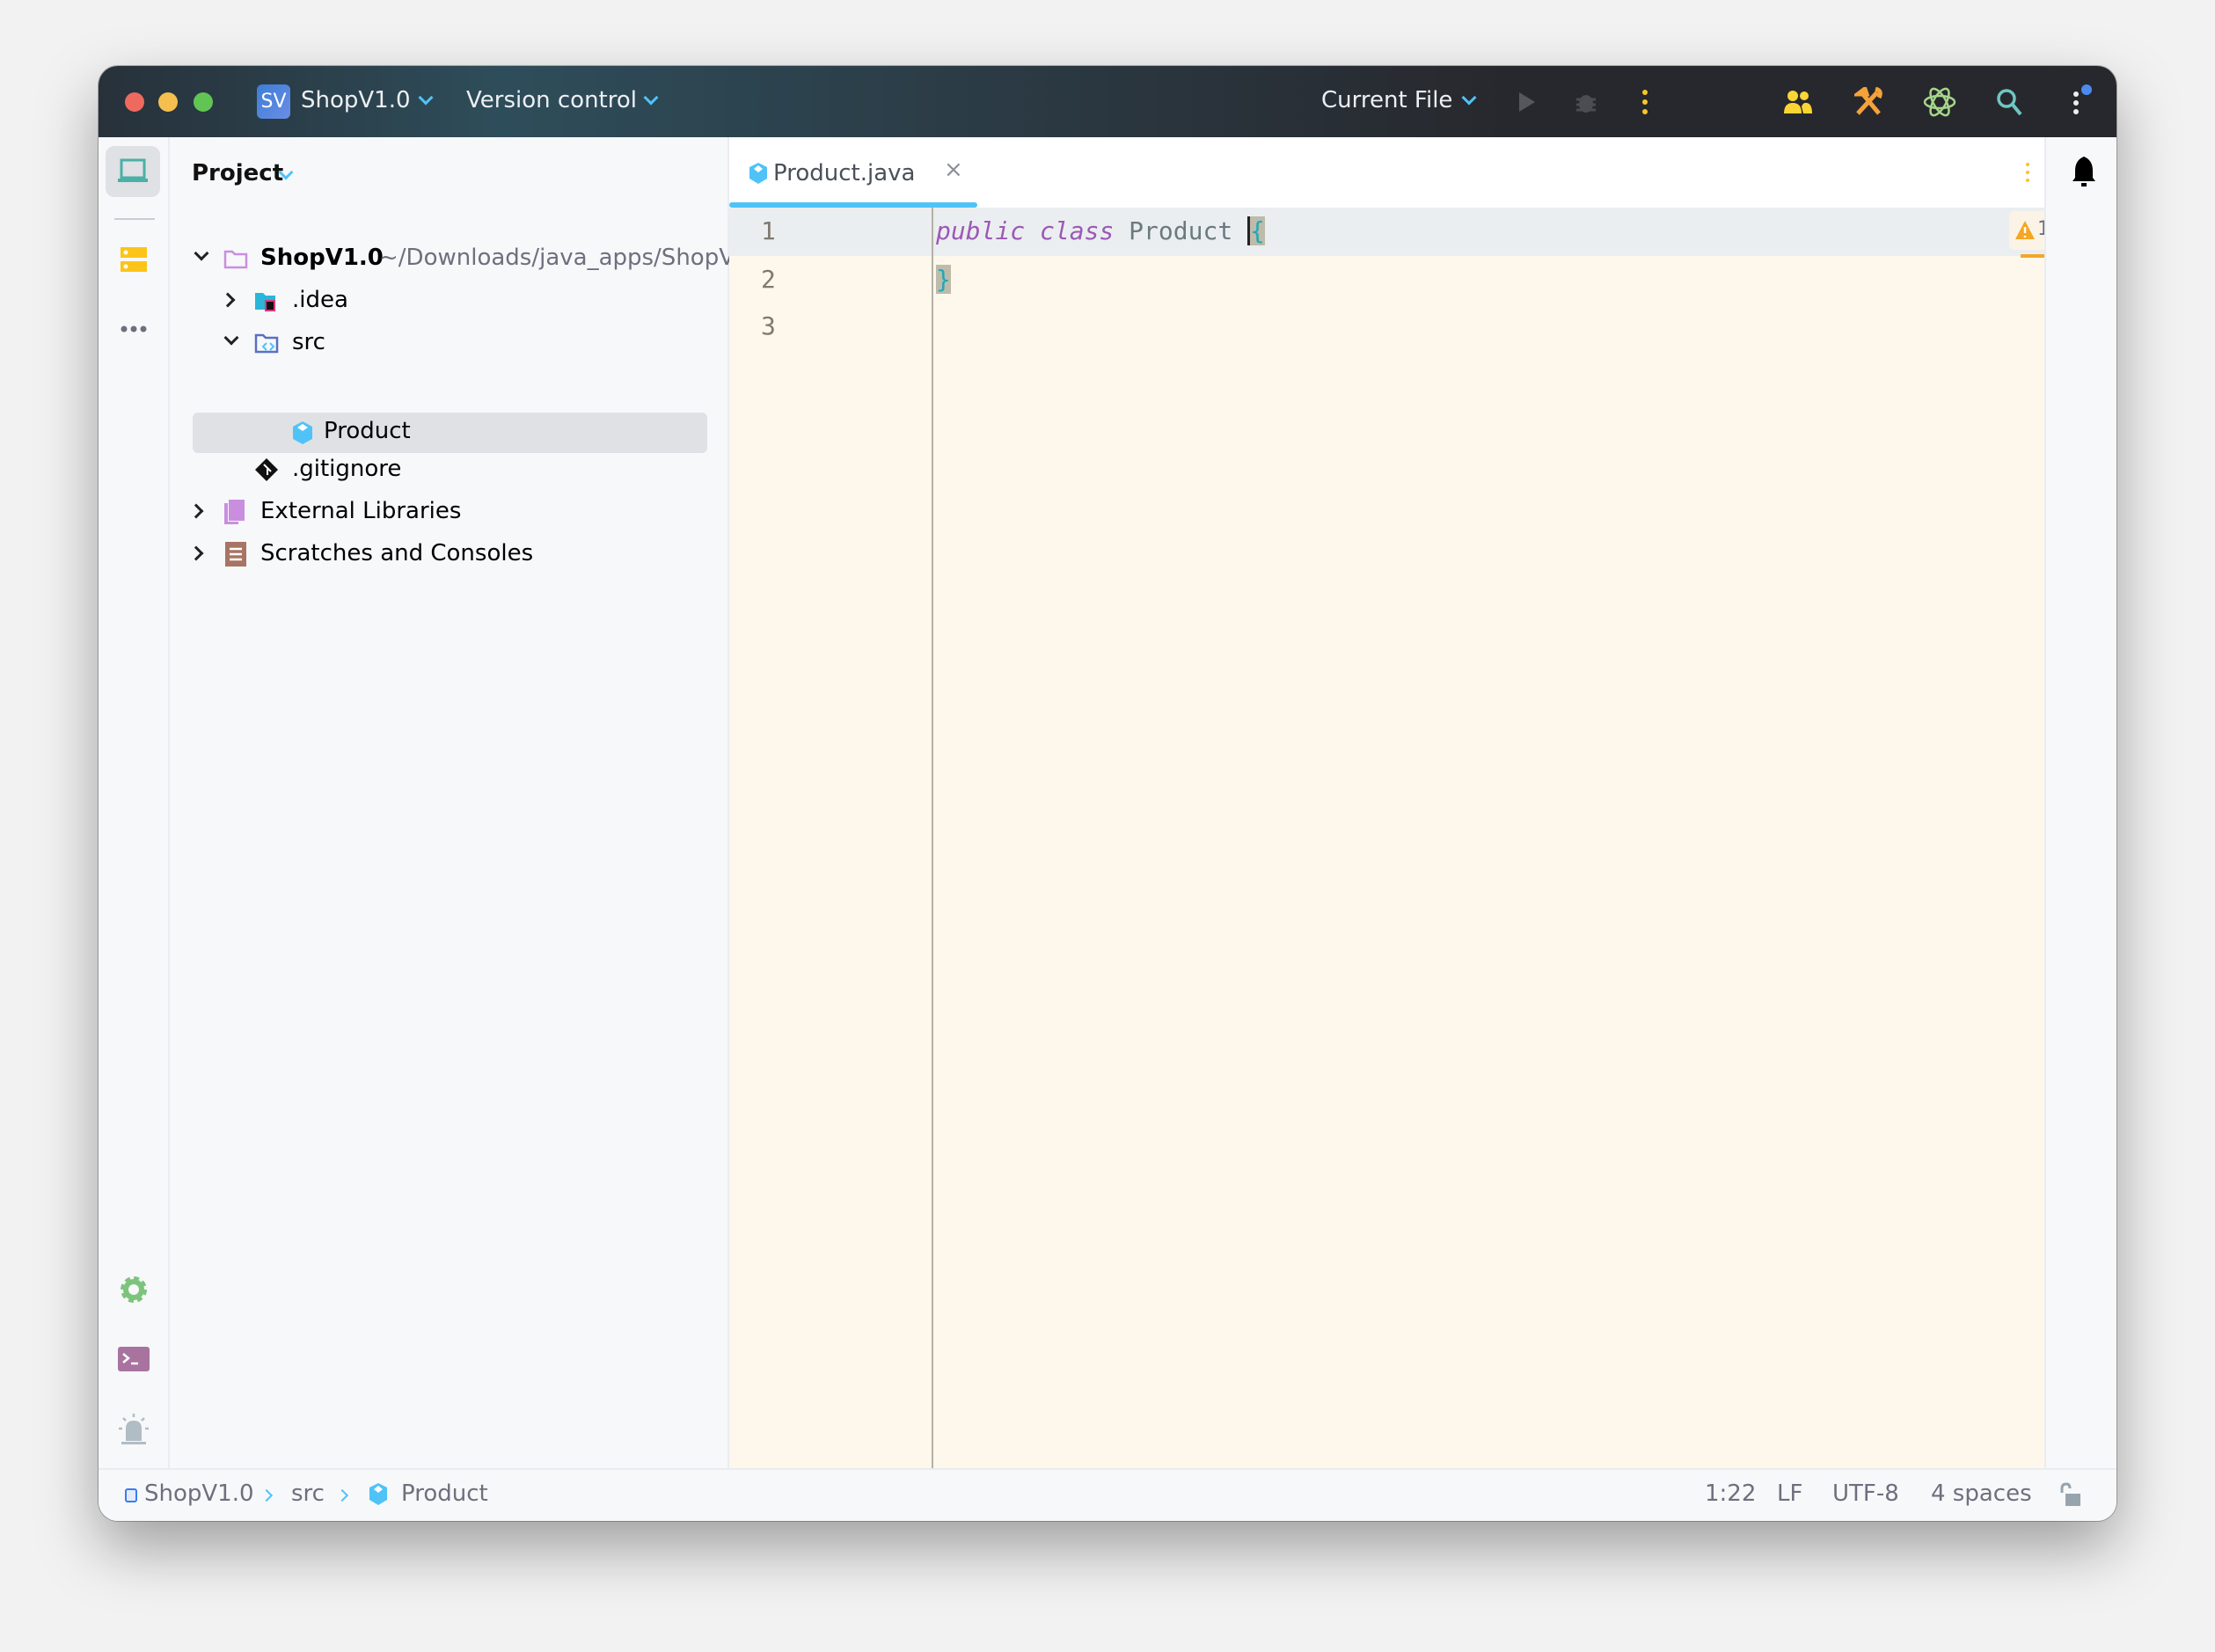  Describe the element at coordinates (2082, 101) in the screenshot. I see `settings-more-icon` at that location.